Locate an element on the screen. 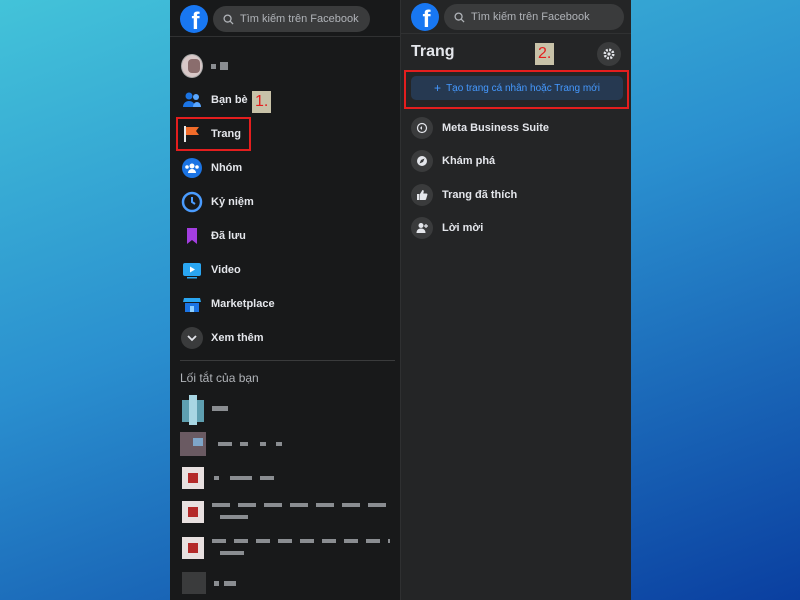 This screenshot has height=600, width=800. menu-item-discover: Khám phá is located at coordinates (517, 161).